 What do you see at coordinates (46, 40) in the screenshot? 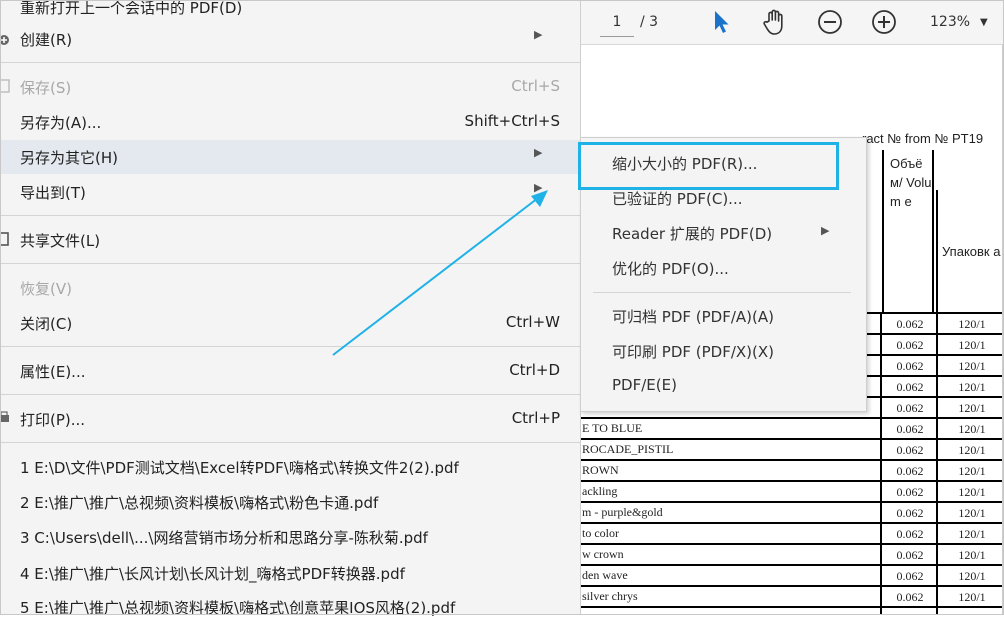
I see `menu-item-label: 创建(R)` at bounding box center [46, 40].